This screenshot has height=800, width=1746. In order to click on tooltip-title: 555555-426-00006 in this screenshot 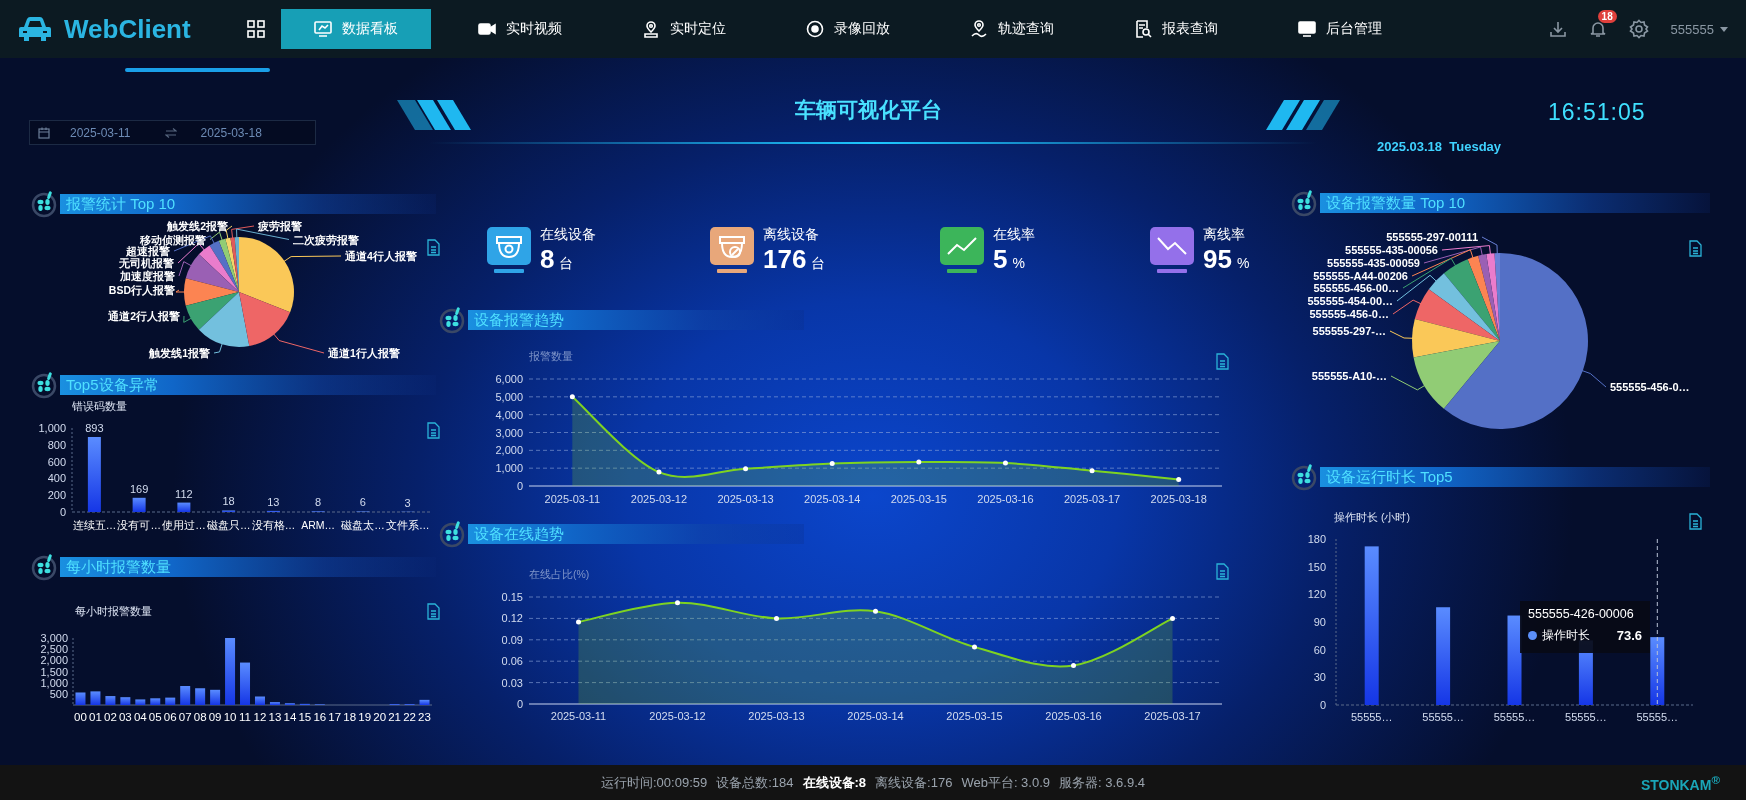, I will do `click(1581, 614)`.